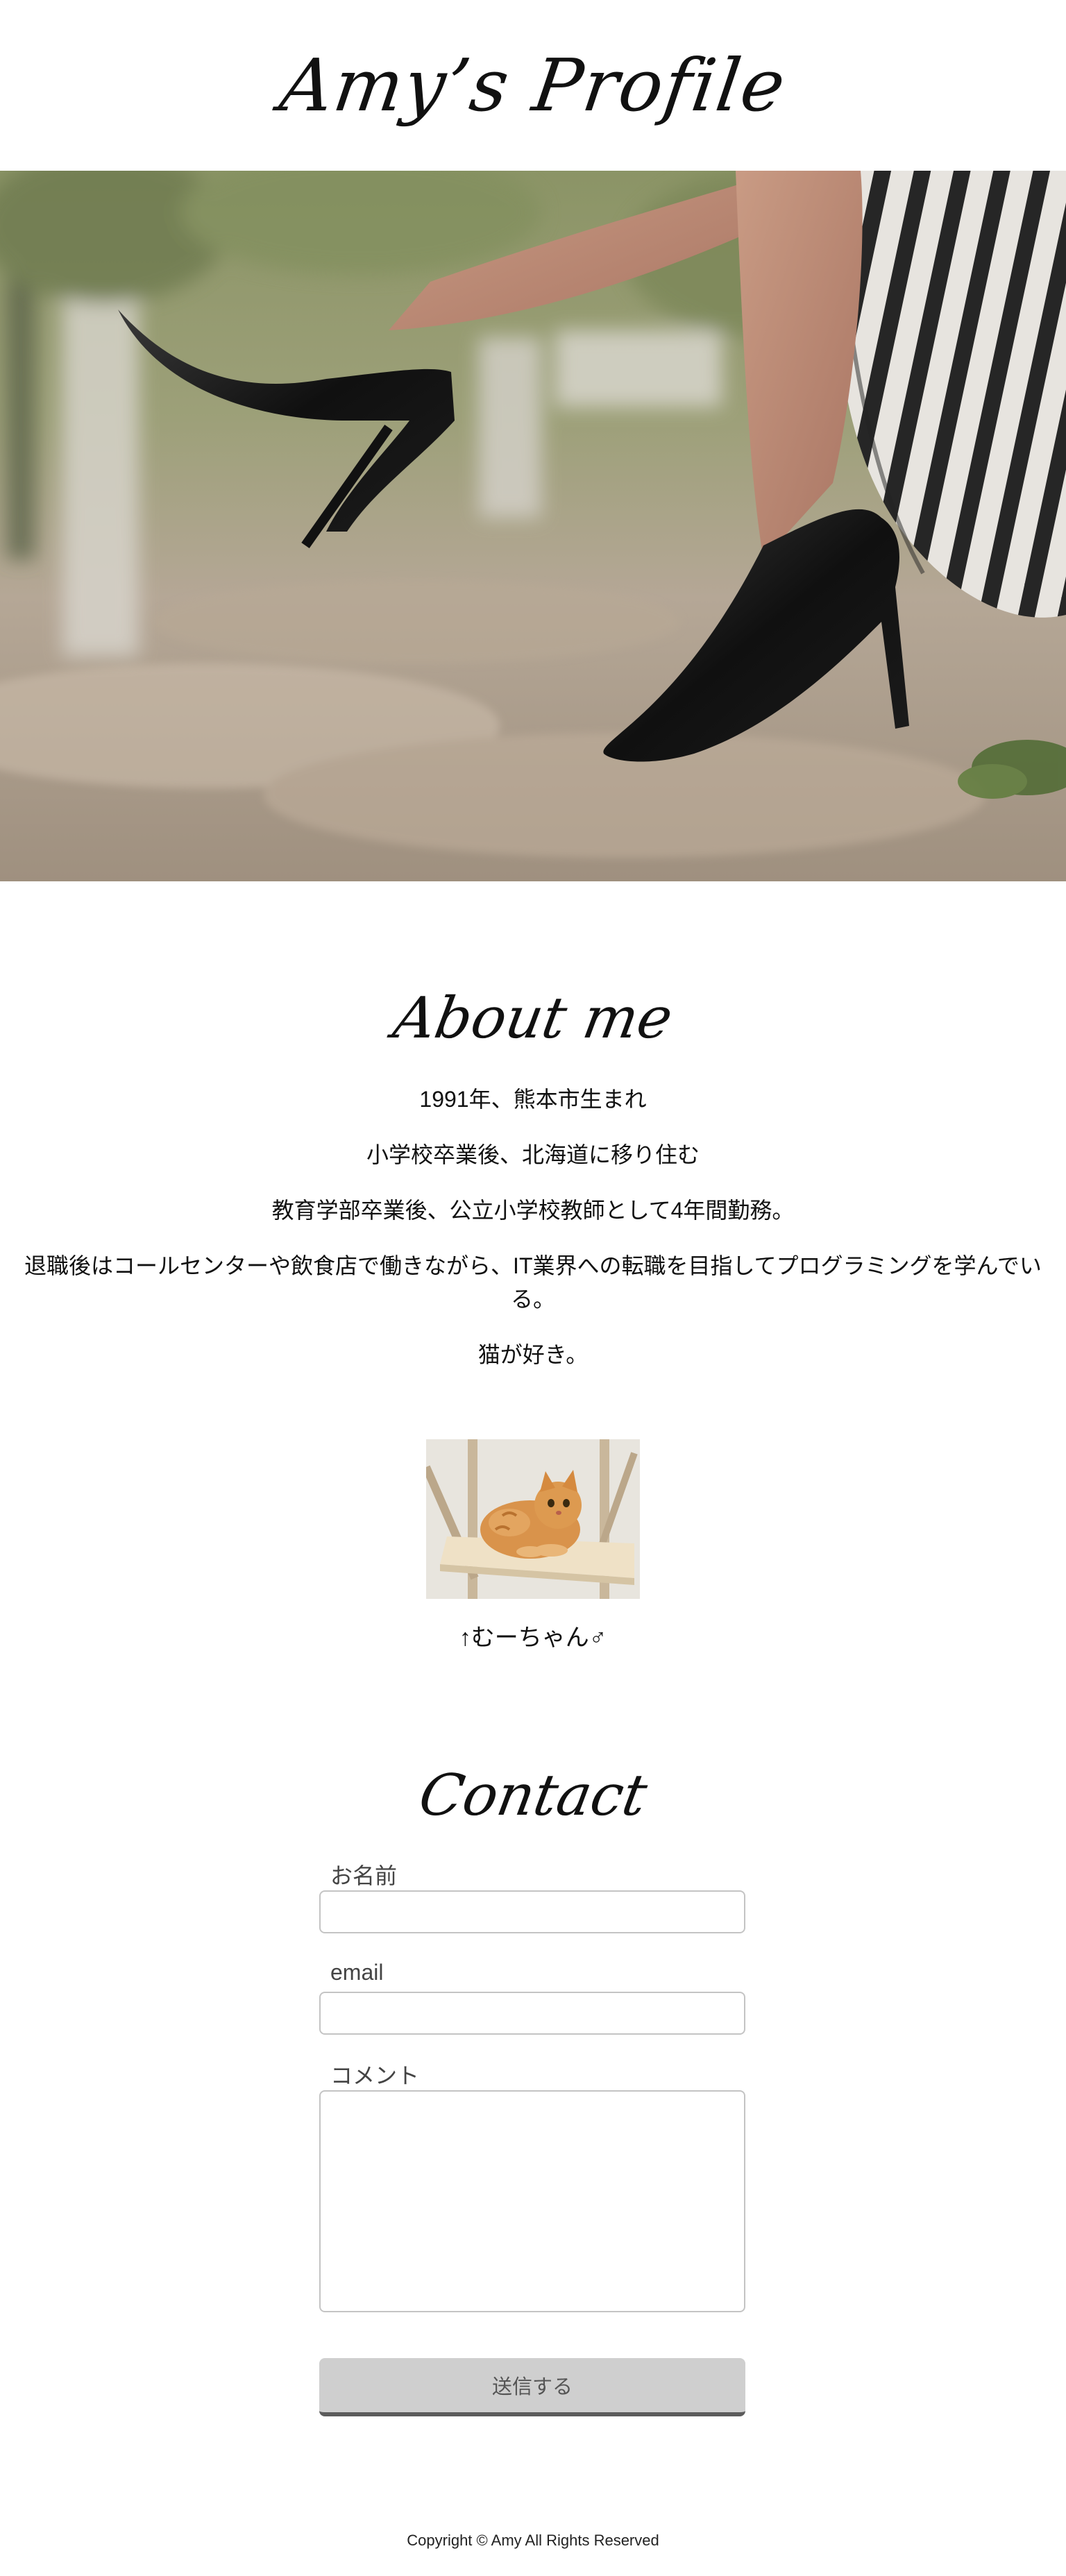  I want to click on site-title: Amy’s Profile, so click(533, 85).